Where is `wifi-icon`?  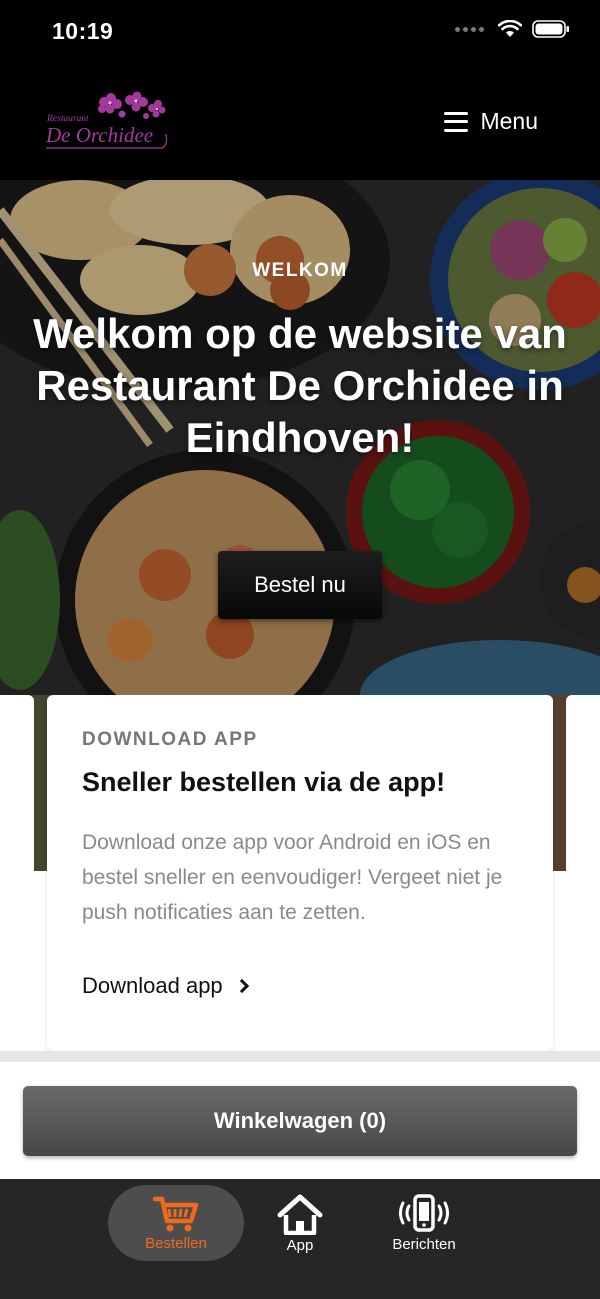 wifi-icon is located at coordinates (510, 28).